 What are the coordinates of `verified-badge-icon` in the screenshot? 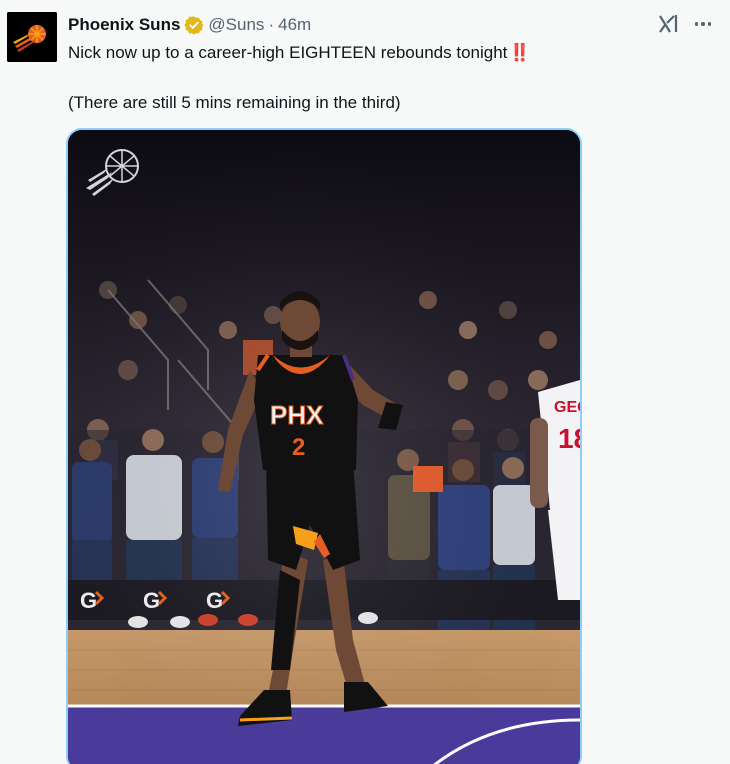 It's located at (194, 25).